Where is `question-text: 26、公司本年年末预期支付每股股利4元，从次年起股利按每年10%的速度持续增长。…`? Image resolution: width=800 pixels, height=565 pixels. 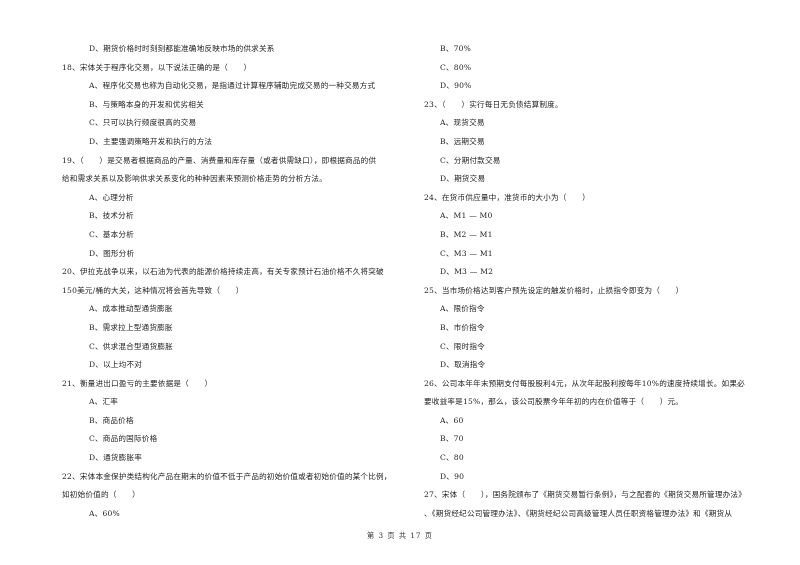
question-text: 26、公司本年年末预期支付每股股利4元，从次年起股利按每年10%的速度持续增长。… is located at coordinates (584, 383).